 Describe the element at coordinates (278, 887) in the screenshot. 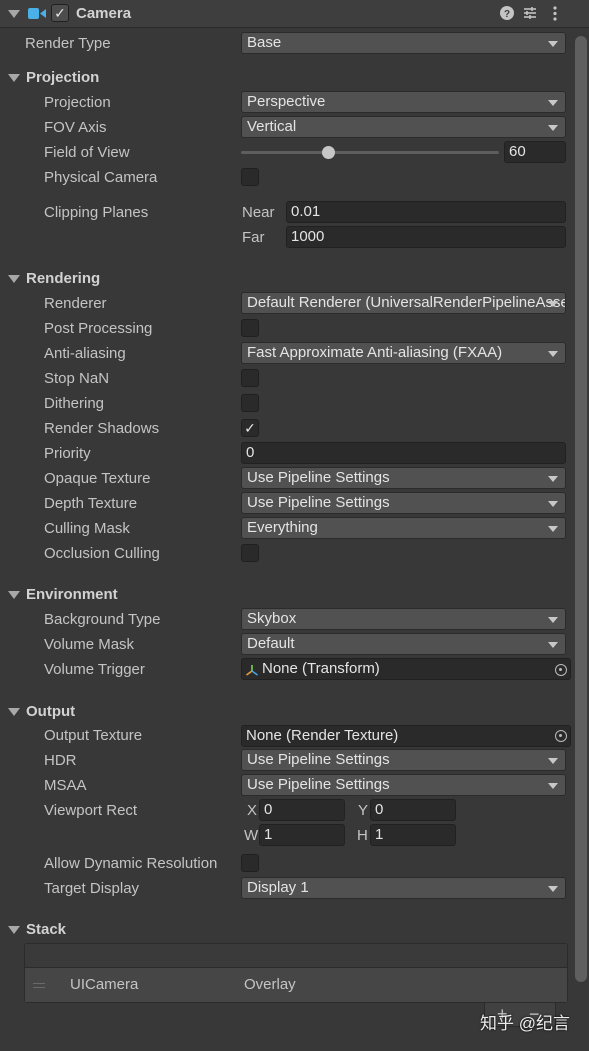

I see `target-display-value: Display 1` at that location.